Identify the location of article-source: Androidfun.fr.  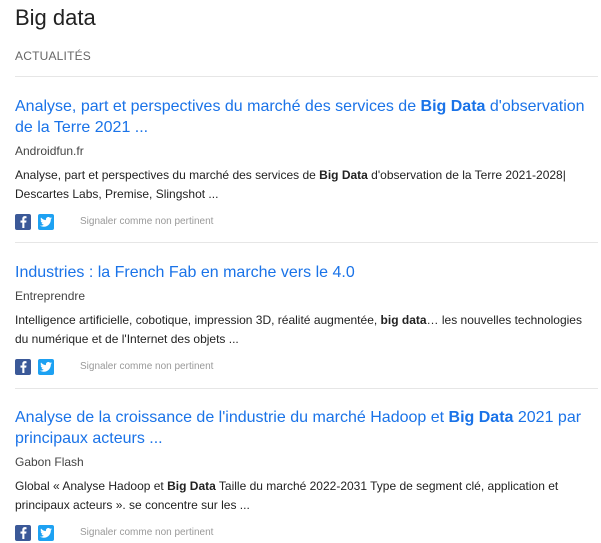
(49, 151).